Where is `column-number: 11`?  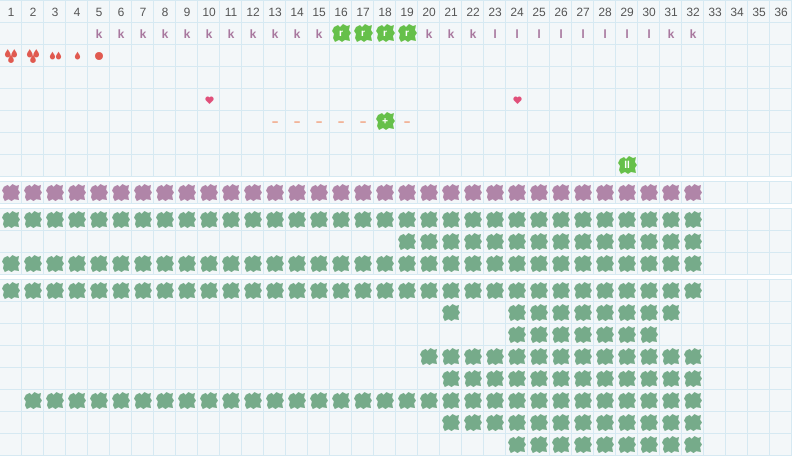 column-number: 11 is located at coordinates (231, 11).